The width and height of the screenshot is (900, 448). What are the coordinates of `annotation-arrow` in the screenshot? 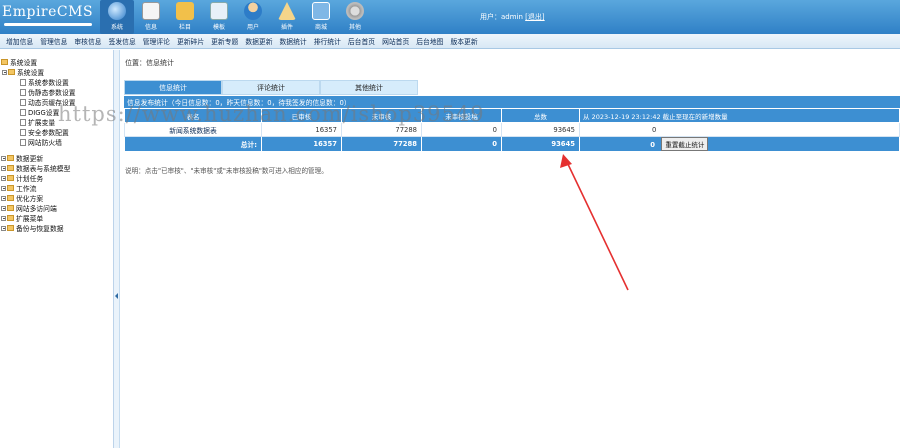 It's located at (594, 222).